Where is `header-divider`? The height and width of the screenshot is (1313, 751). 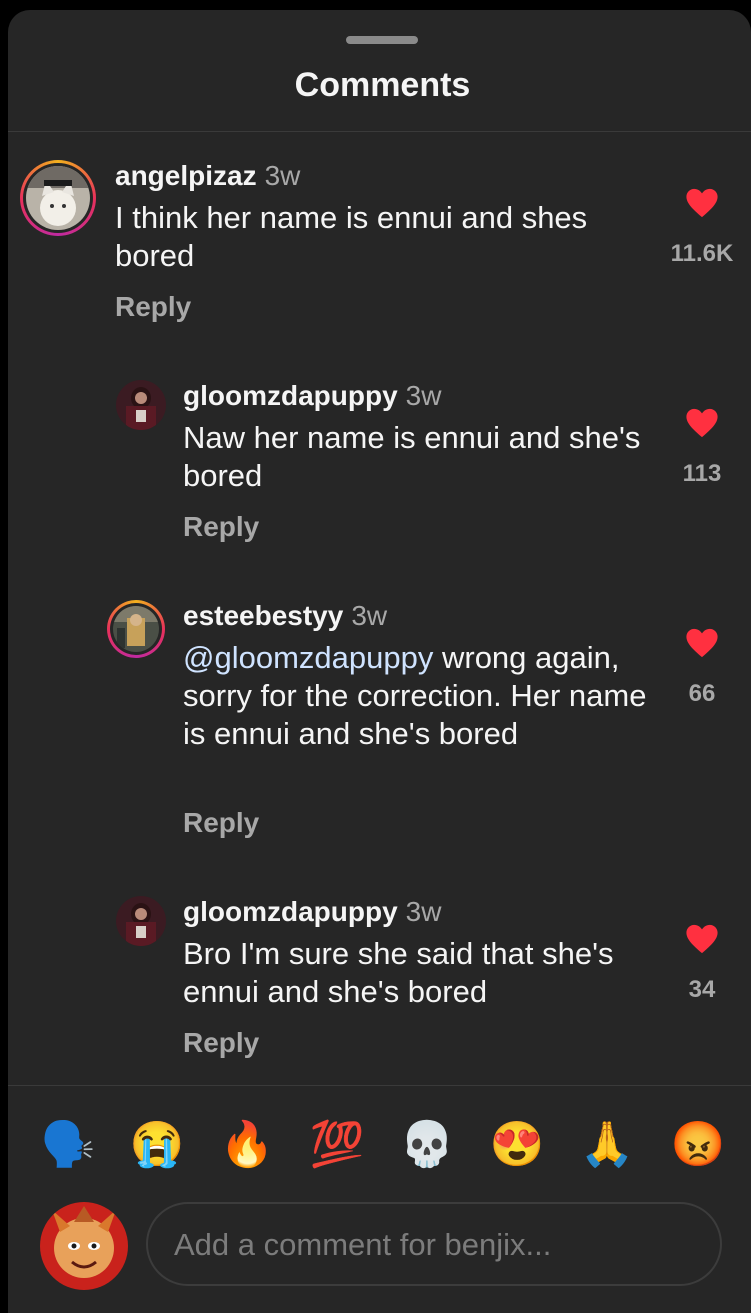
header-divider is located at coordinates (379, 131).